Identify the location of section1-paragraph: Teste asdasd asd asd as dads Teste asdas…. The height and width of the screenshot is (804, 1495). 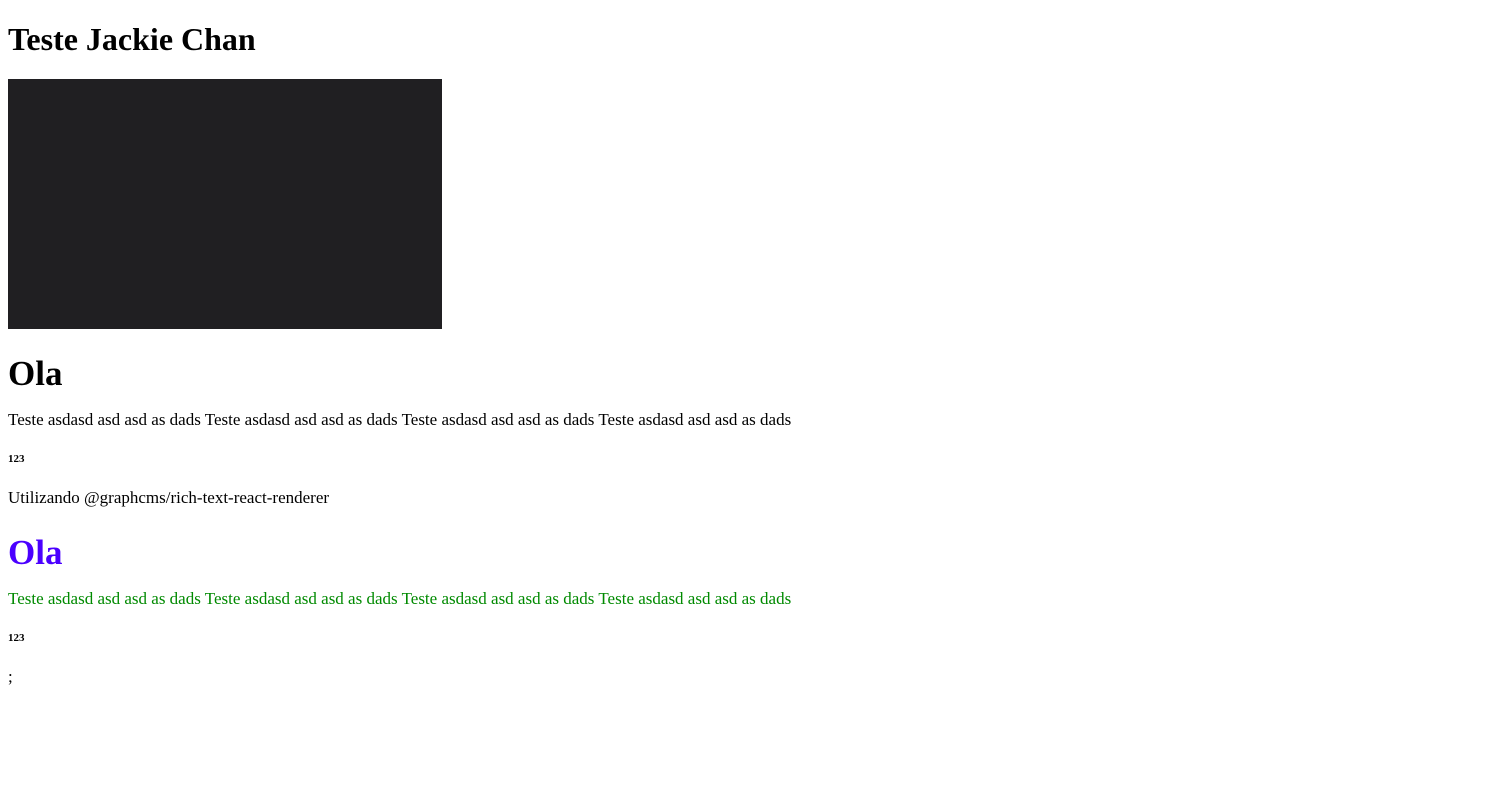
(400, 419).